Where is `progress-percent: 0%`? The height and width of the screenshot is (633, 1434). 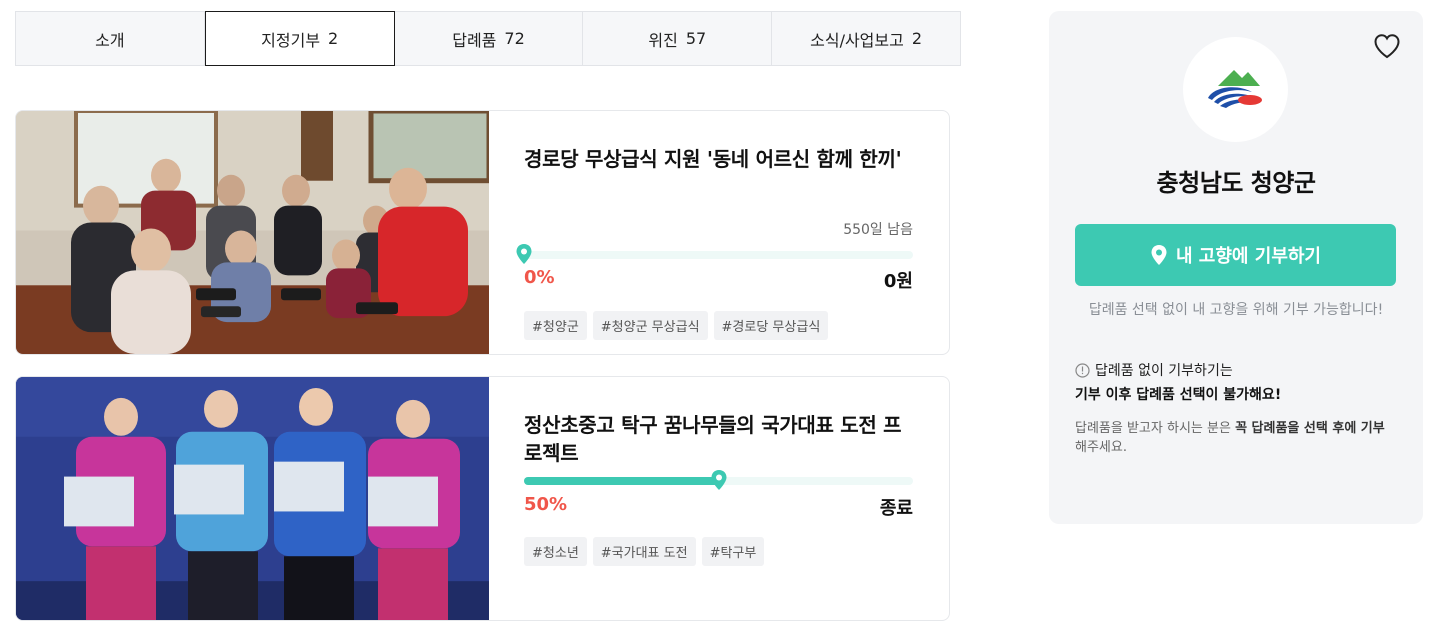 progress-percent: 0% is located at coordinates (539, 277).